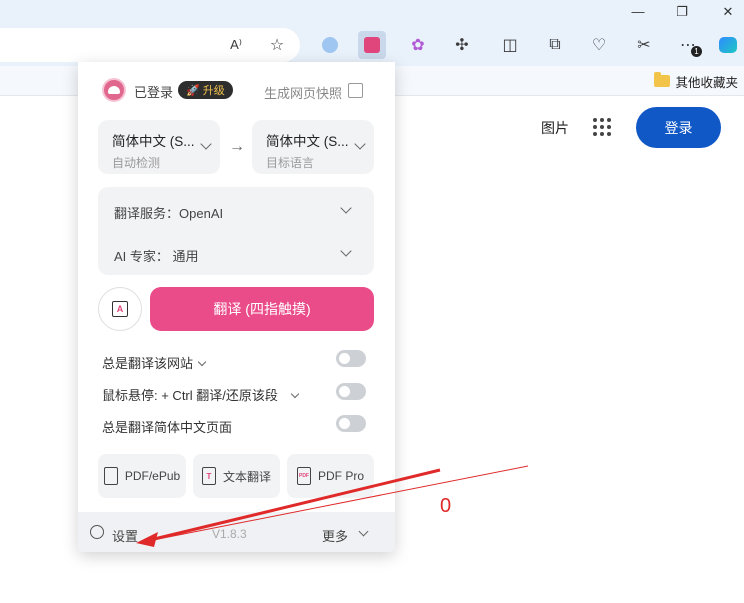  Describe the element at coordinates (446, 506) in the screenshot. I see `annotation-label: 0` at that location.